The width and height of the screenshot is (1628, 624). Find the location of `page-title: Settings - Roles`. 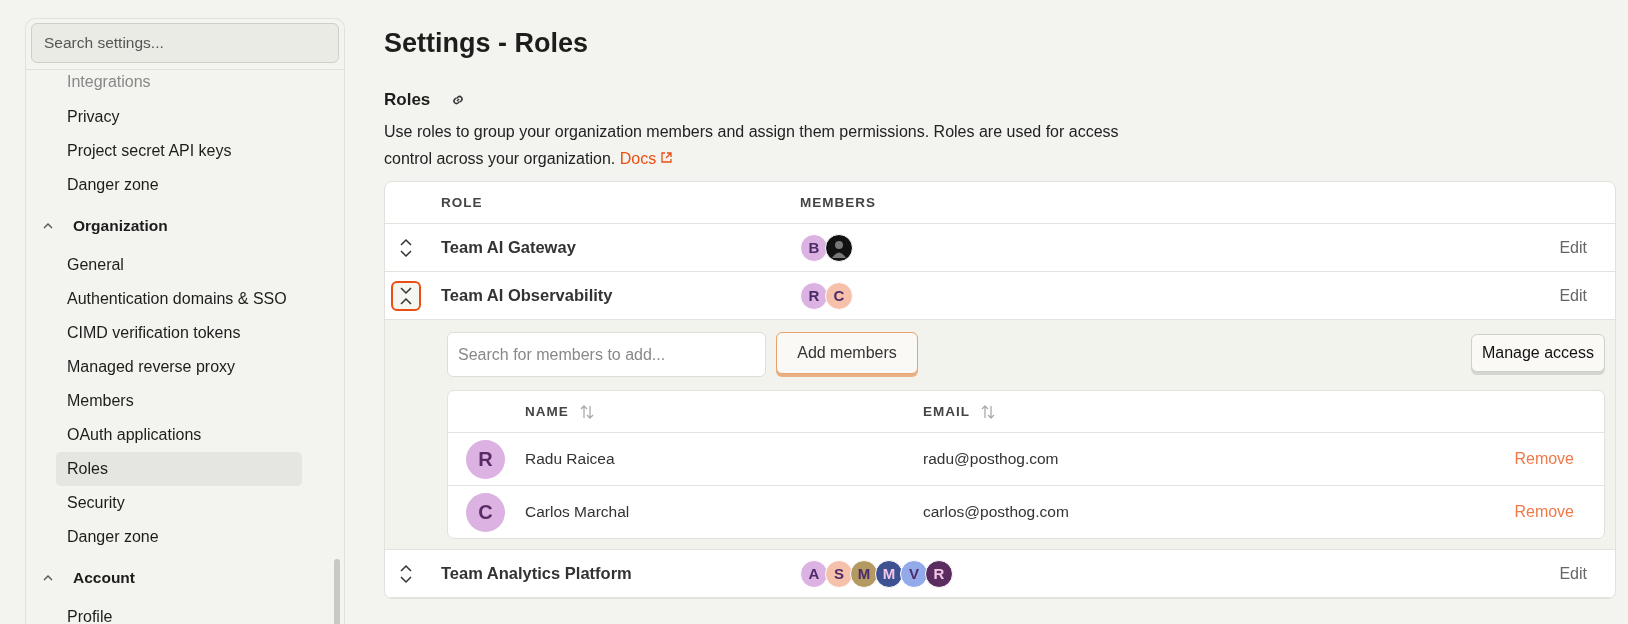

page-title: Settings - Roles is located at coordinates (486, 43).